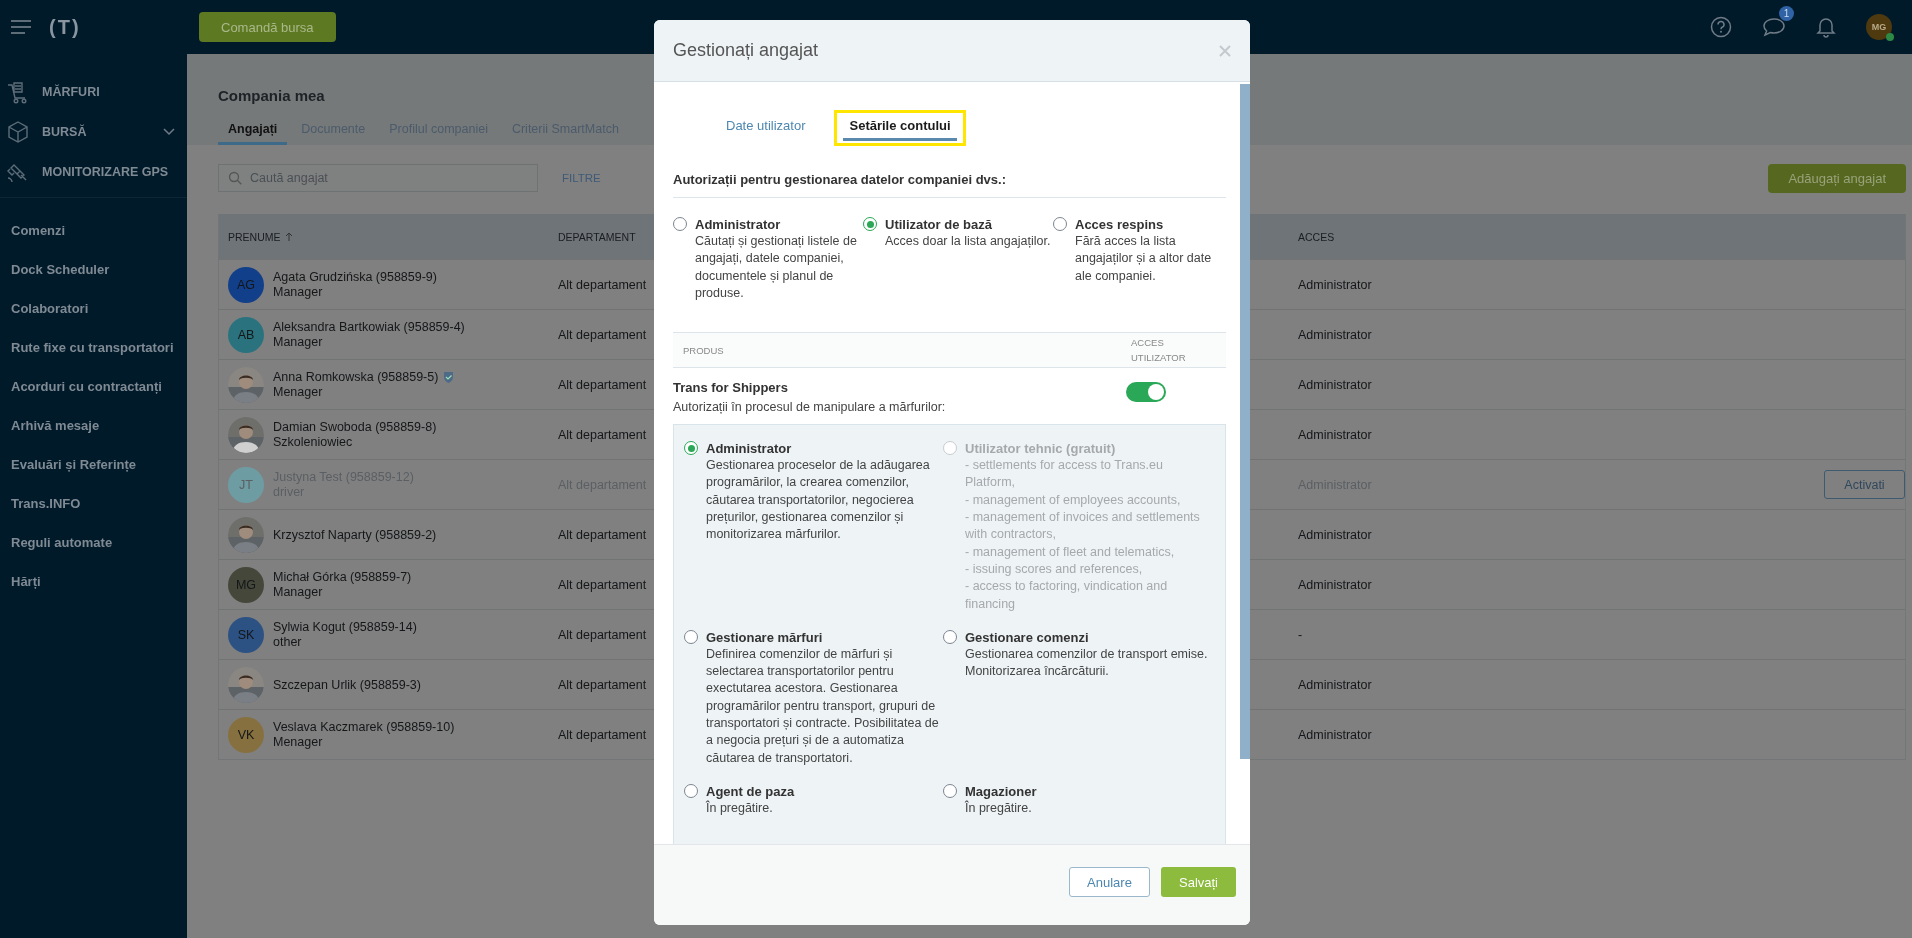  Describe the element at coordinates (99, 347) in the screenshot. I see `sidebar-link: Rute fixe cu transportatori` at that location.